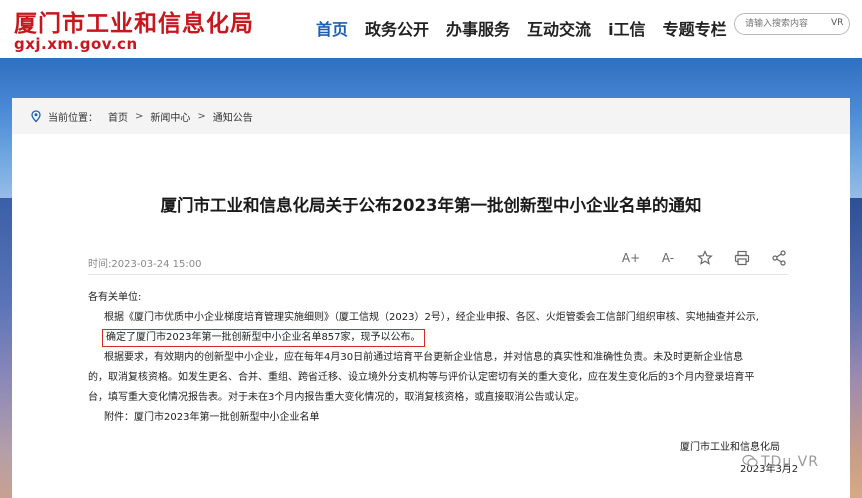  I want to click on search-input, so click(787, 24).